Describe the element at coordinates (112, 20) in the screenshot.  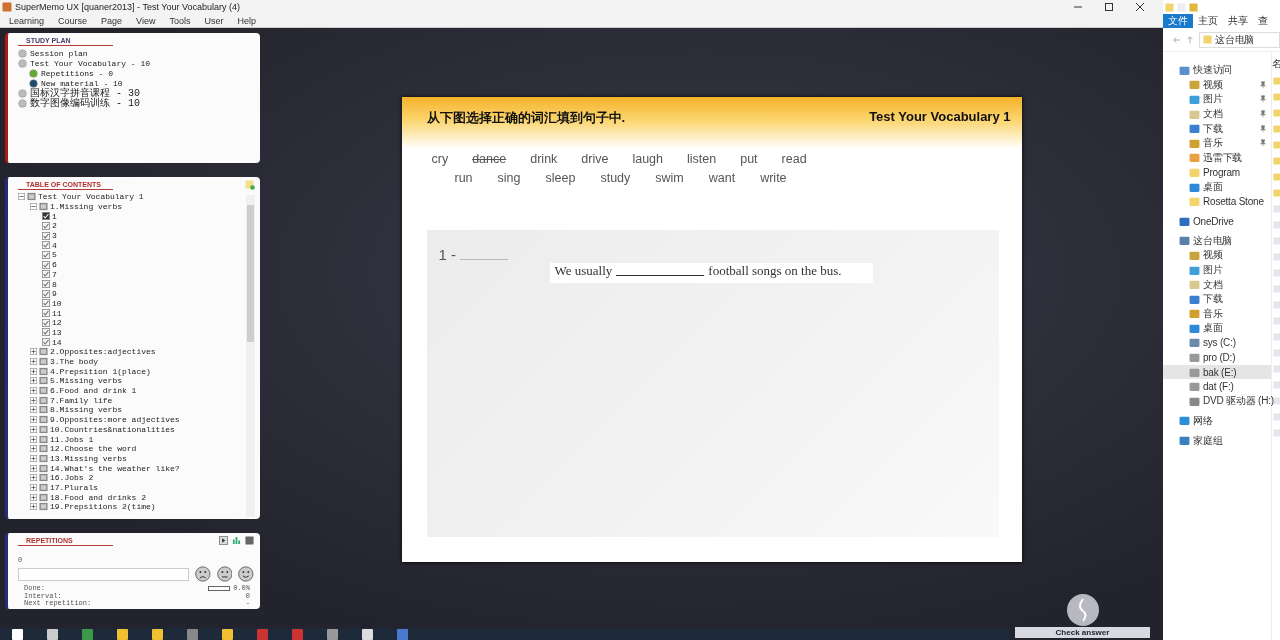
I see `menu-item: Page` at that location.